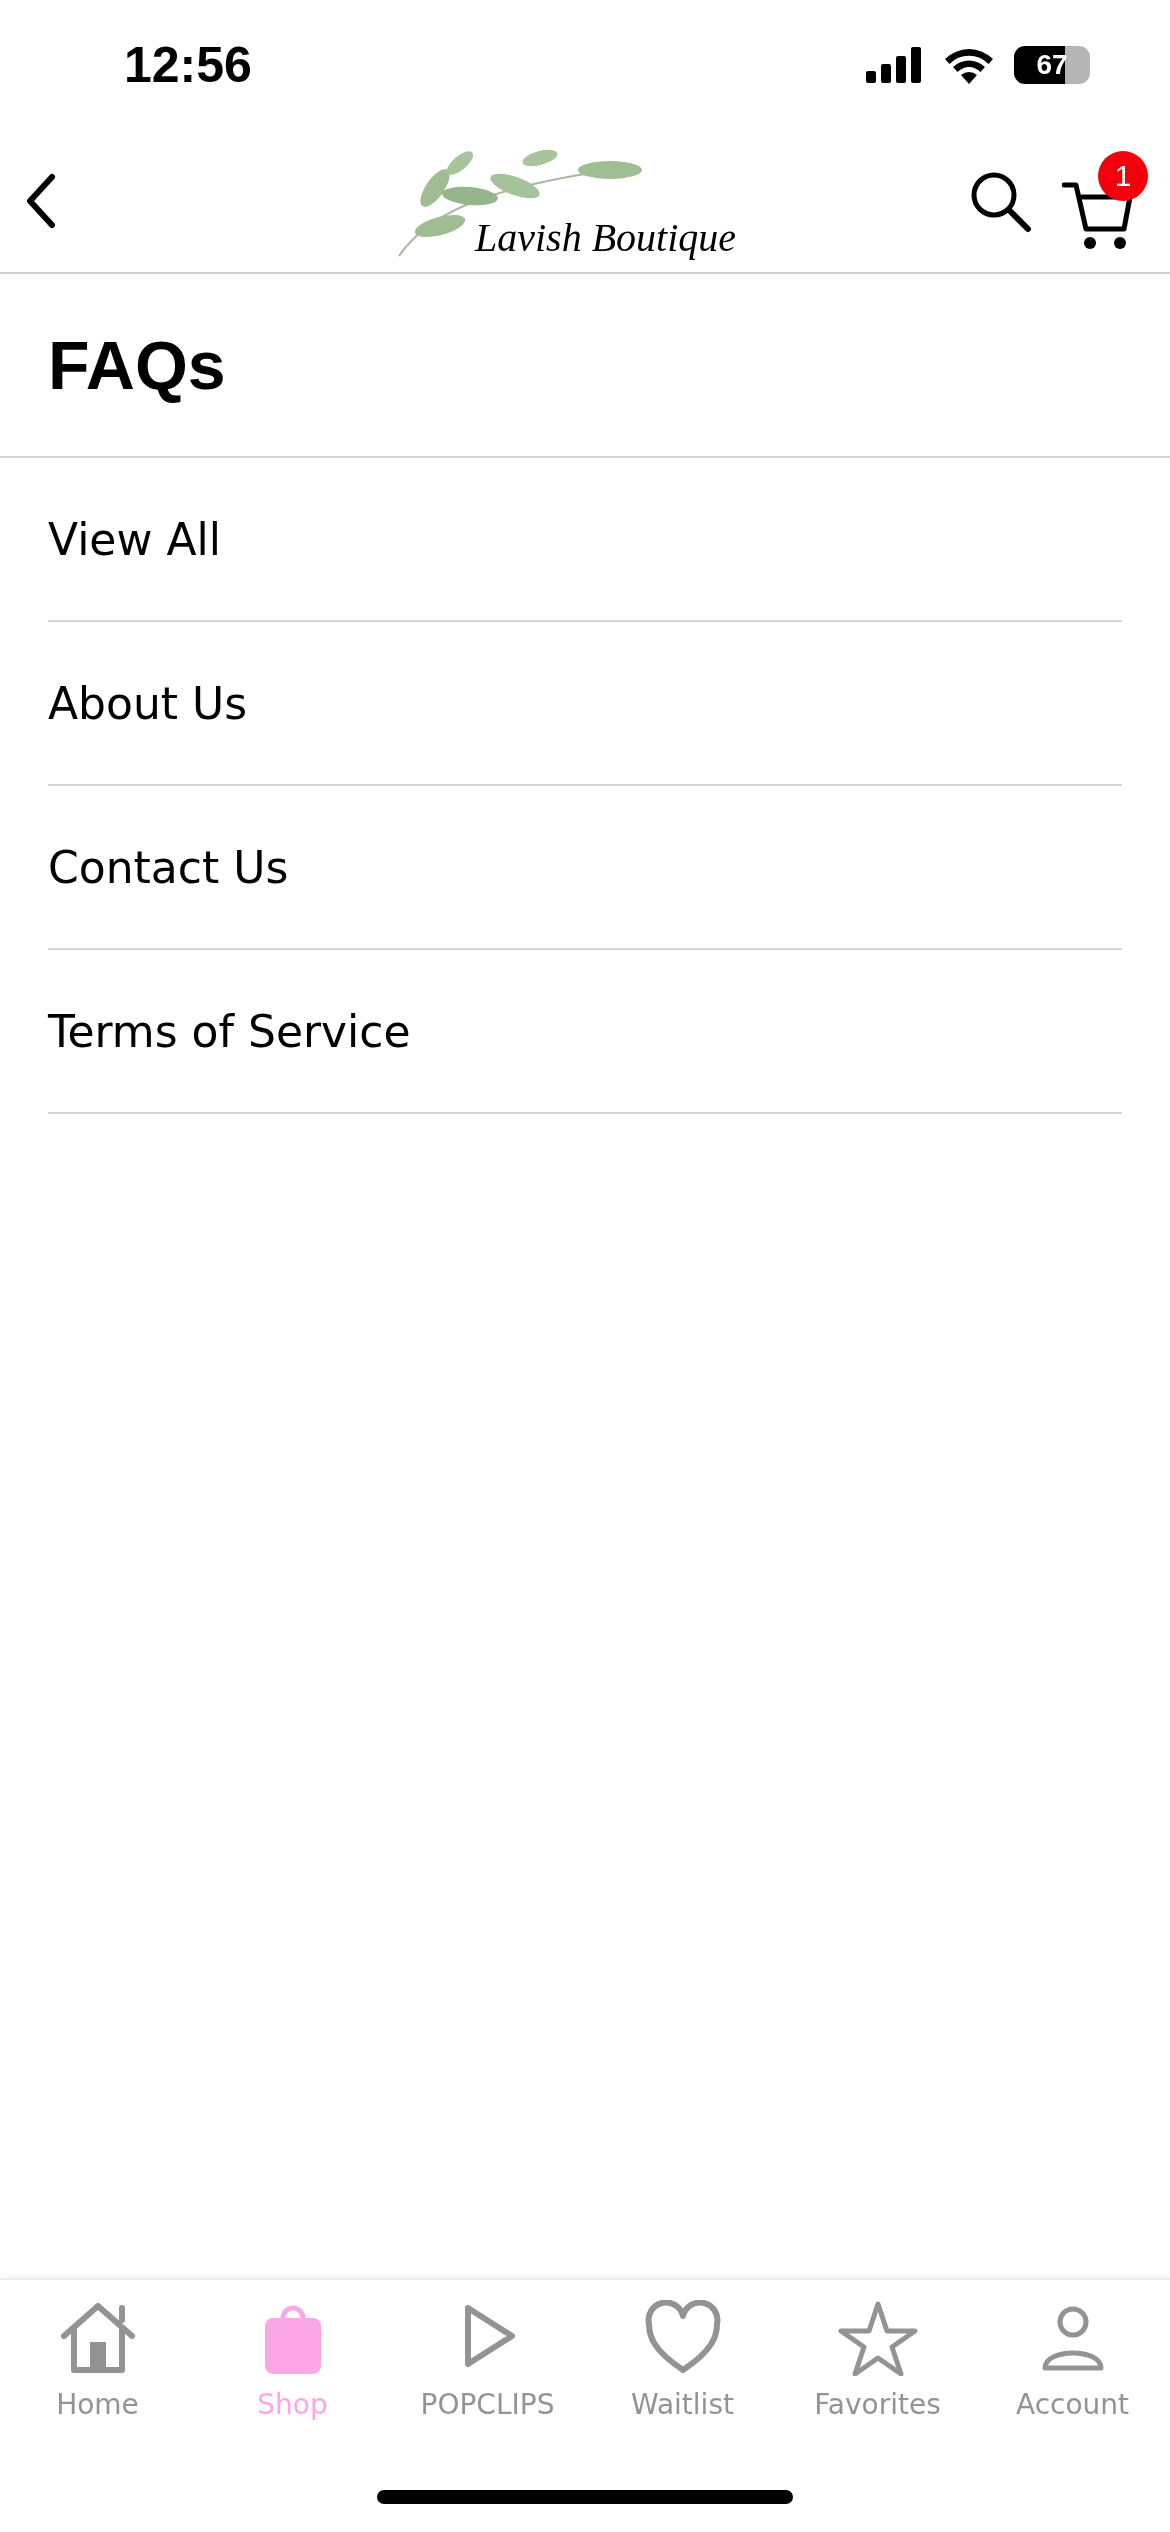 This screenshot has height=2532, width=1170. Describe the element at coordinates (969, 65) in the screenshot. I see `wifi-icon` at that location.